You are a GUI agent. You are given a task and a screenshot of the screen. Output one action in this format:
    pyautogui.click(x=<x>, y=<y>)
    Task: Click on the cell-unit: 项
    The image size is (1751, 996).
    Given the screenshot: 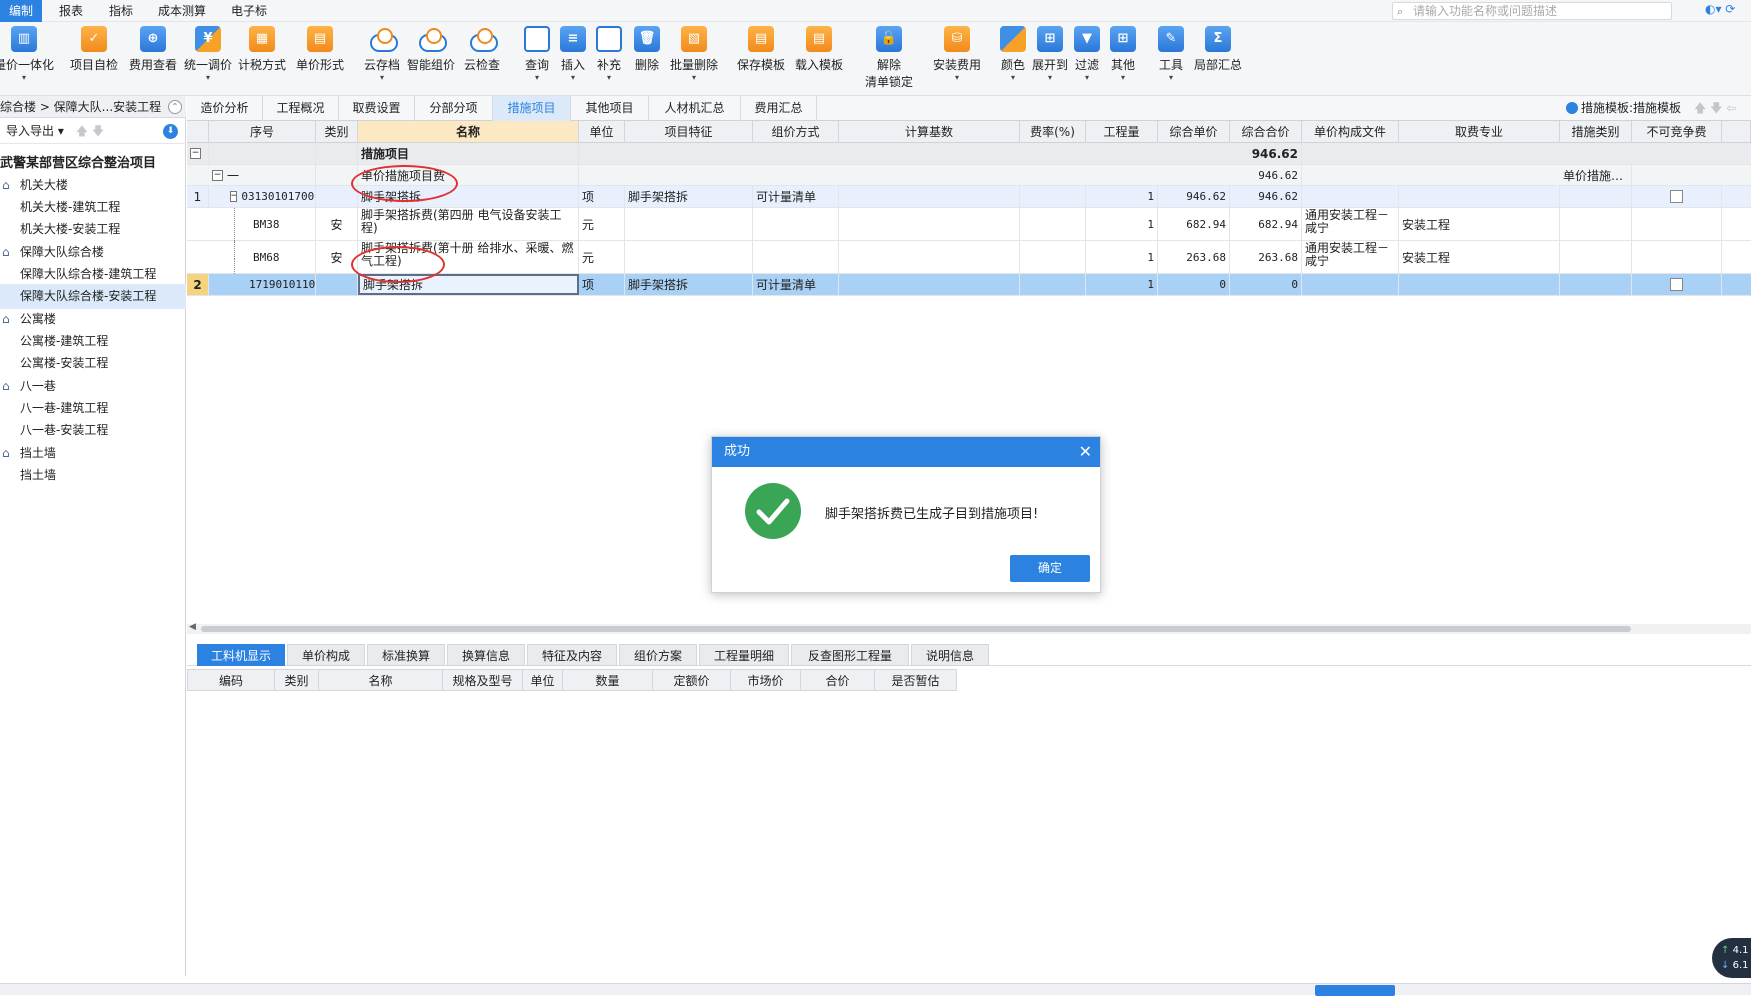 What is the action you would take?
    pyautogui.click(x=602, y=284)
    